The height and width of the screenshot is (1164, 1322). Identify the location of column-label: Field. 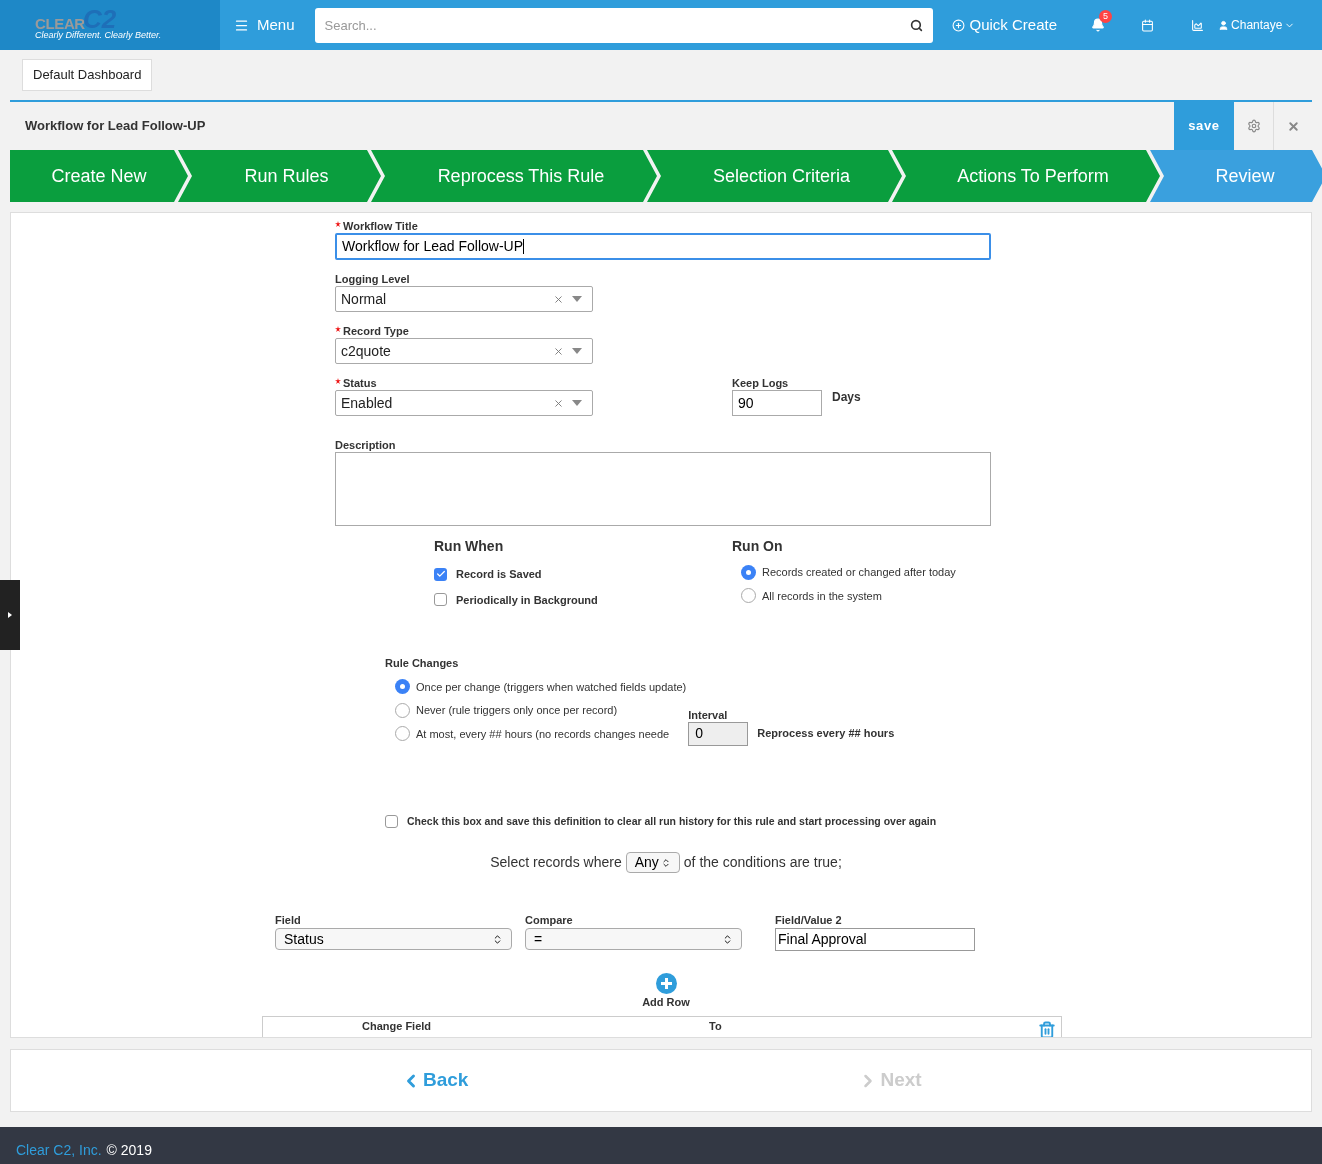
(288, 921).